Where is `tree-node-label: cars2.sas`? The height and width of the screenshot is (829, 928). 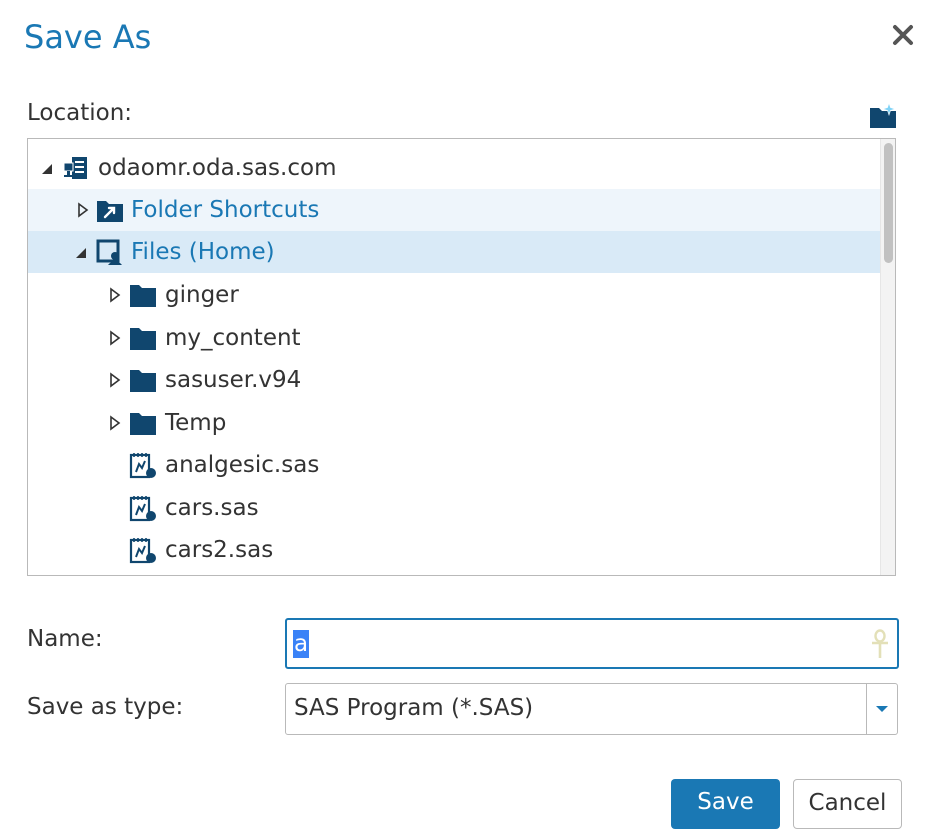
tree-node-label: cars2.sas is located at coordinates (219, 550).